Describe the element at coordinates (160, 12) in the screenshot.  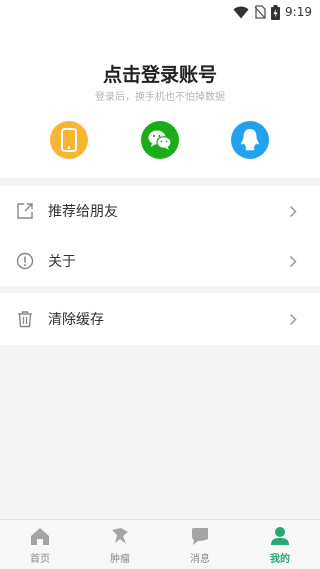
I see `status-bar: 9:19` at that location.